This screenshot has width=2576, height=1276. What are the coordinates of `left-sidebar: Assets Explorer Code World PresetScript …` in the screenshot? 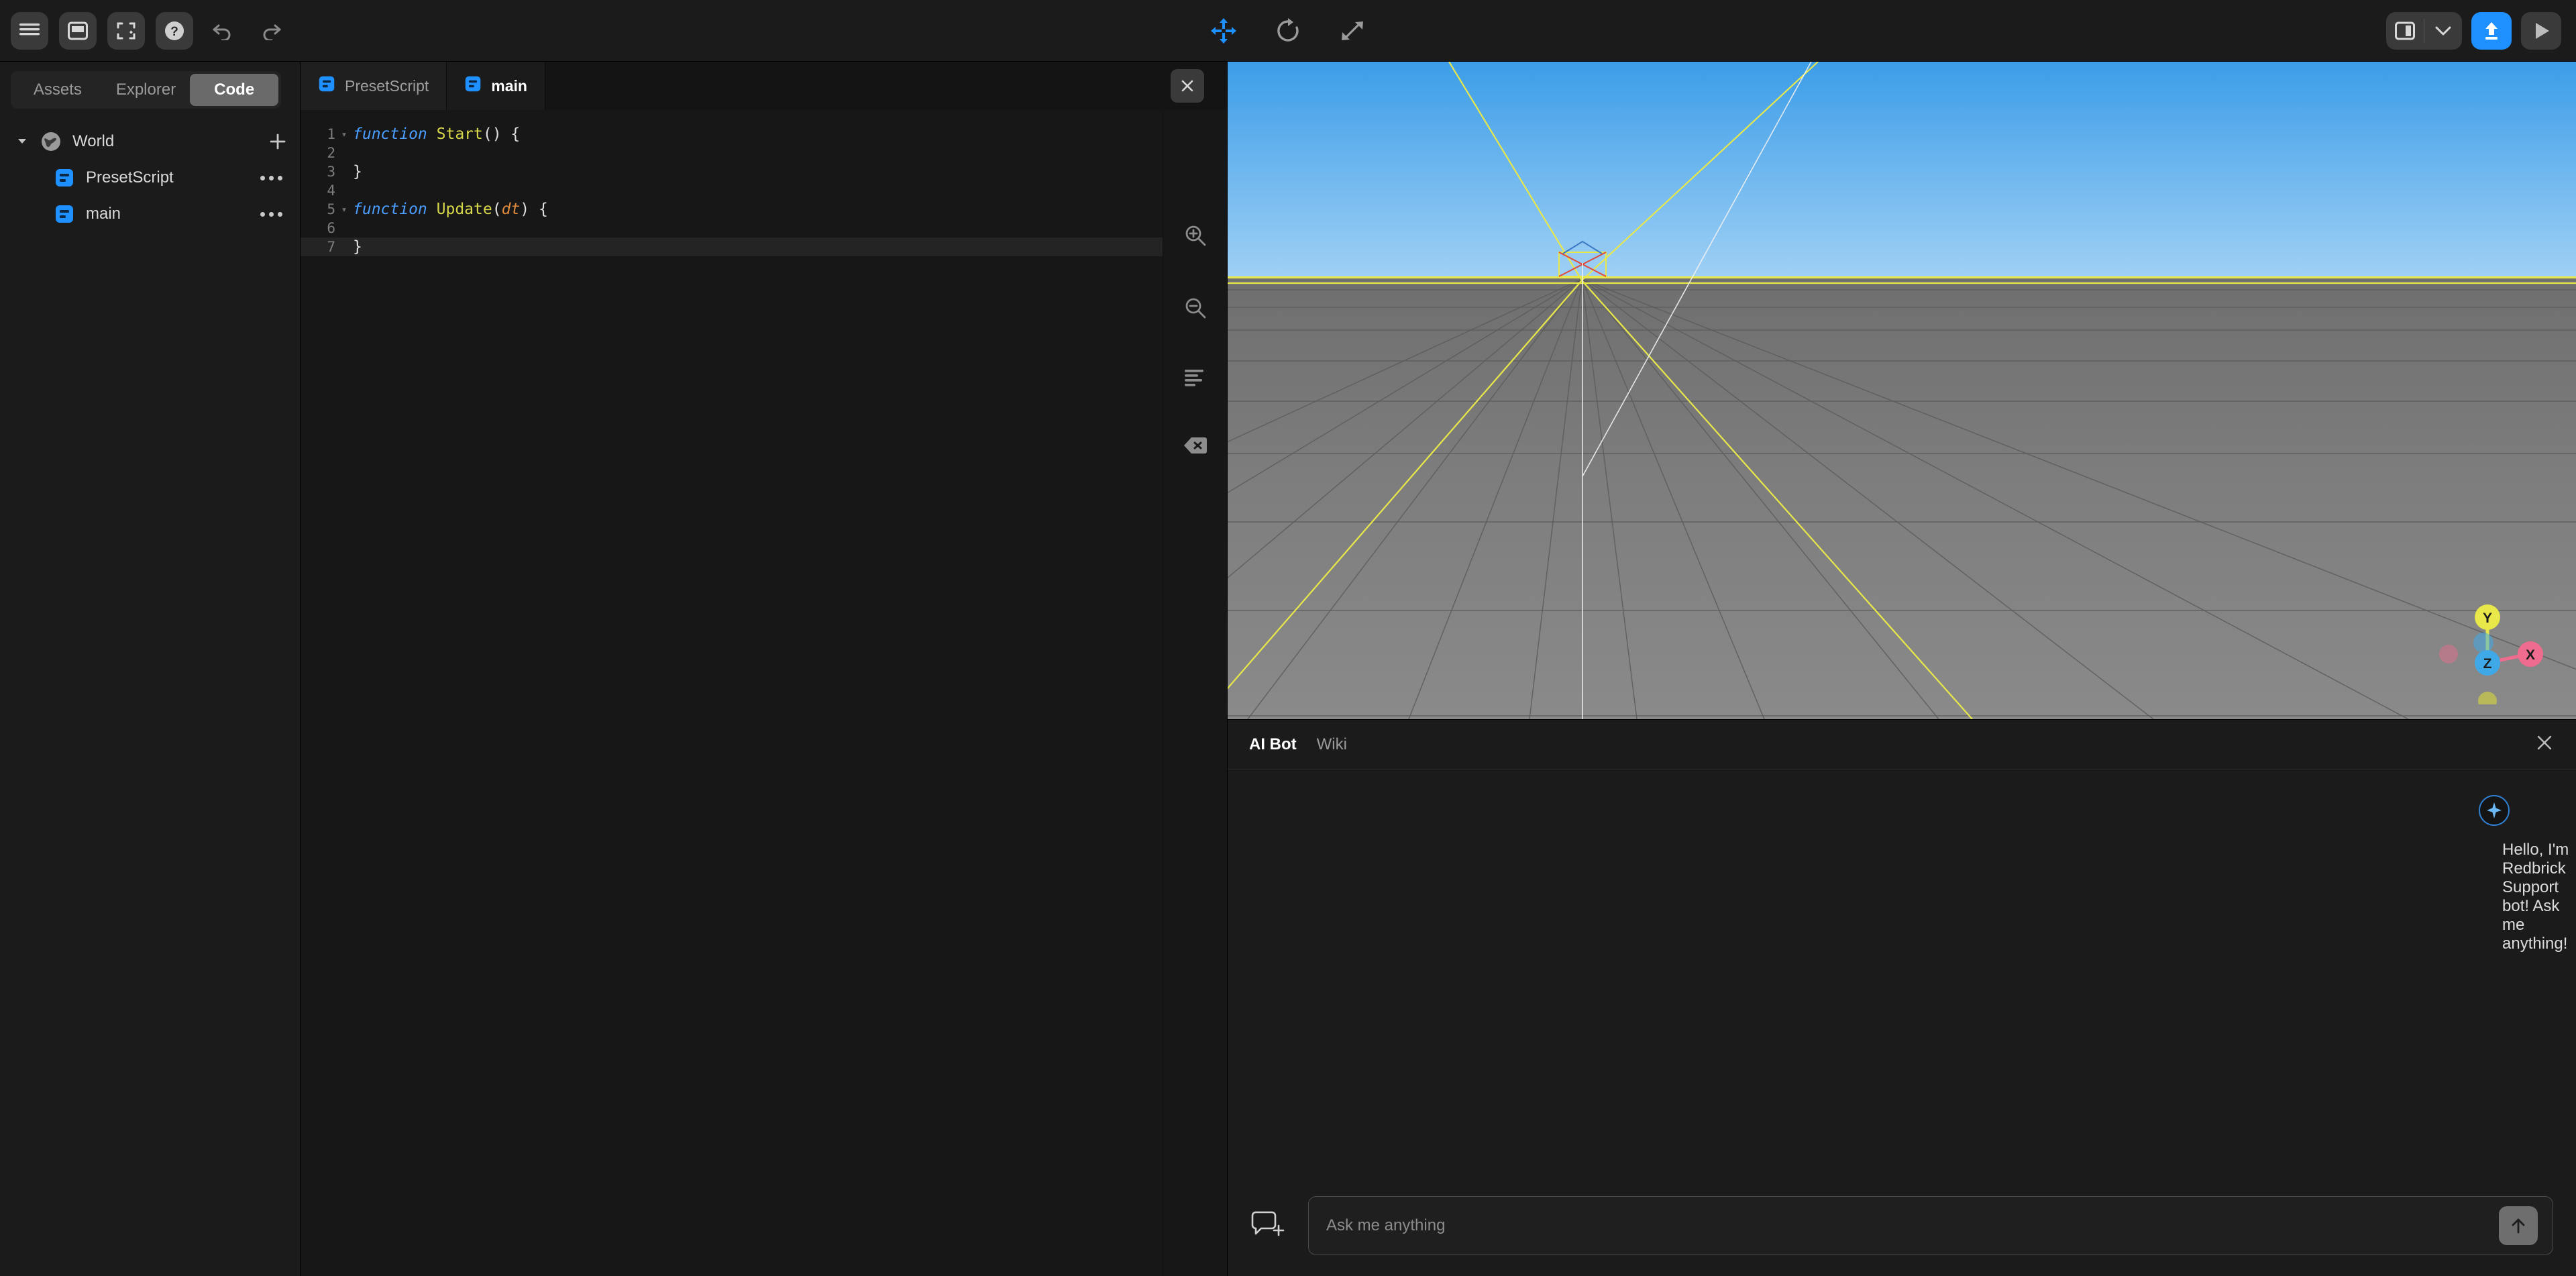 It's located at (150, 669).